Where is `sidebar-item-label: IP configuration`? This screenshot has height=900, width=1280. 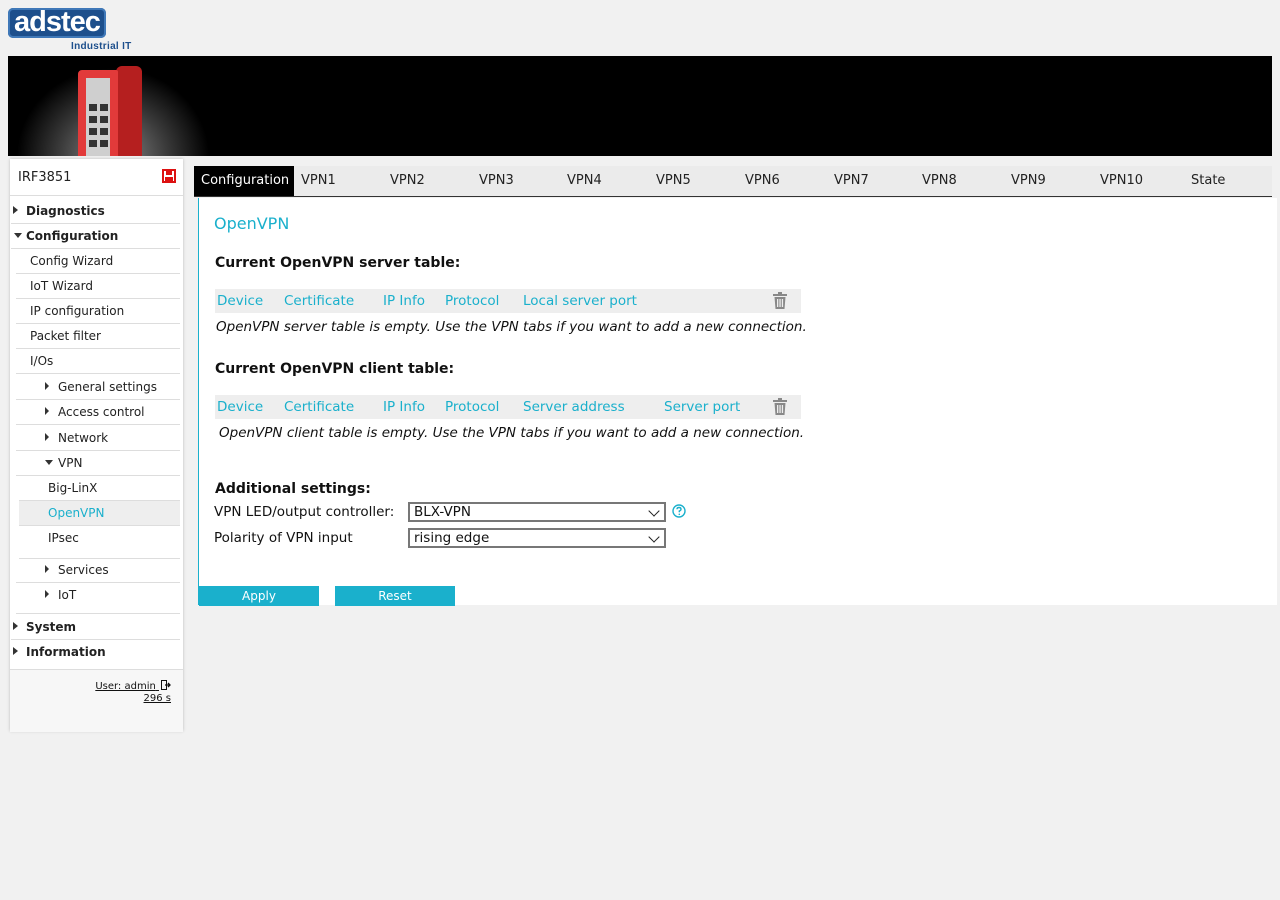
sidebar-item-label: IP configuration is located at coordinates (77, 311).